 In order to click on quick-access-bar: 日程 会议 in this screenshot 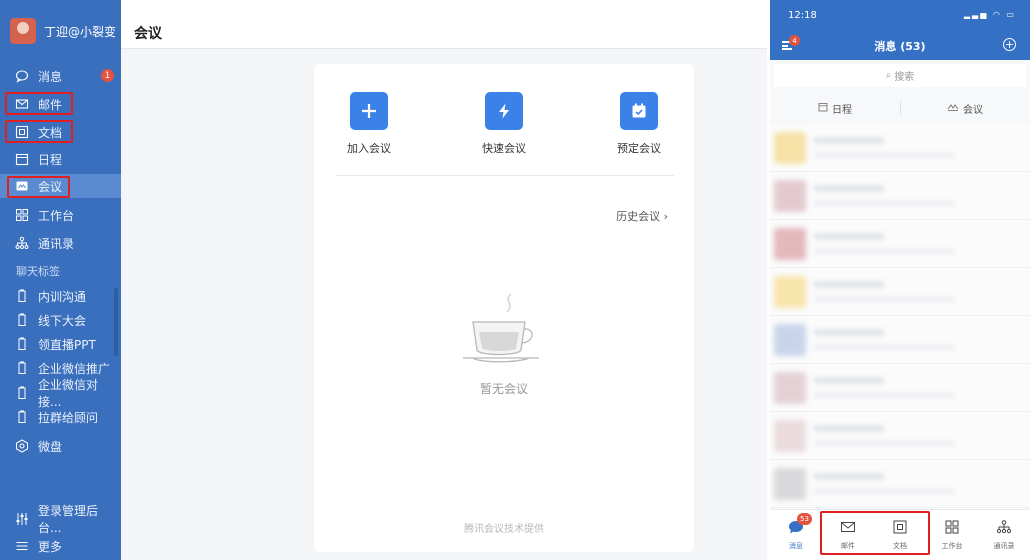, I will do `click(900, 108)`.